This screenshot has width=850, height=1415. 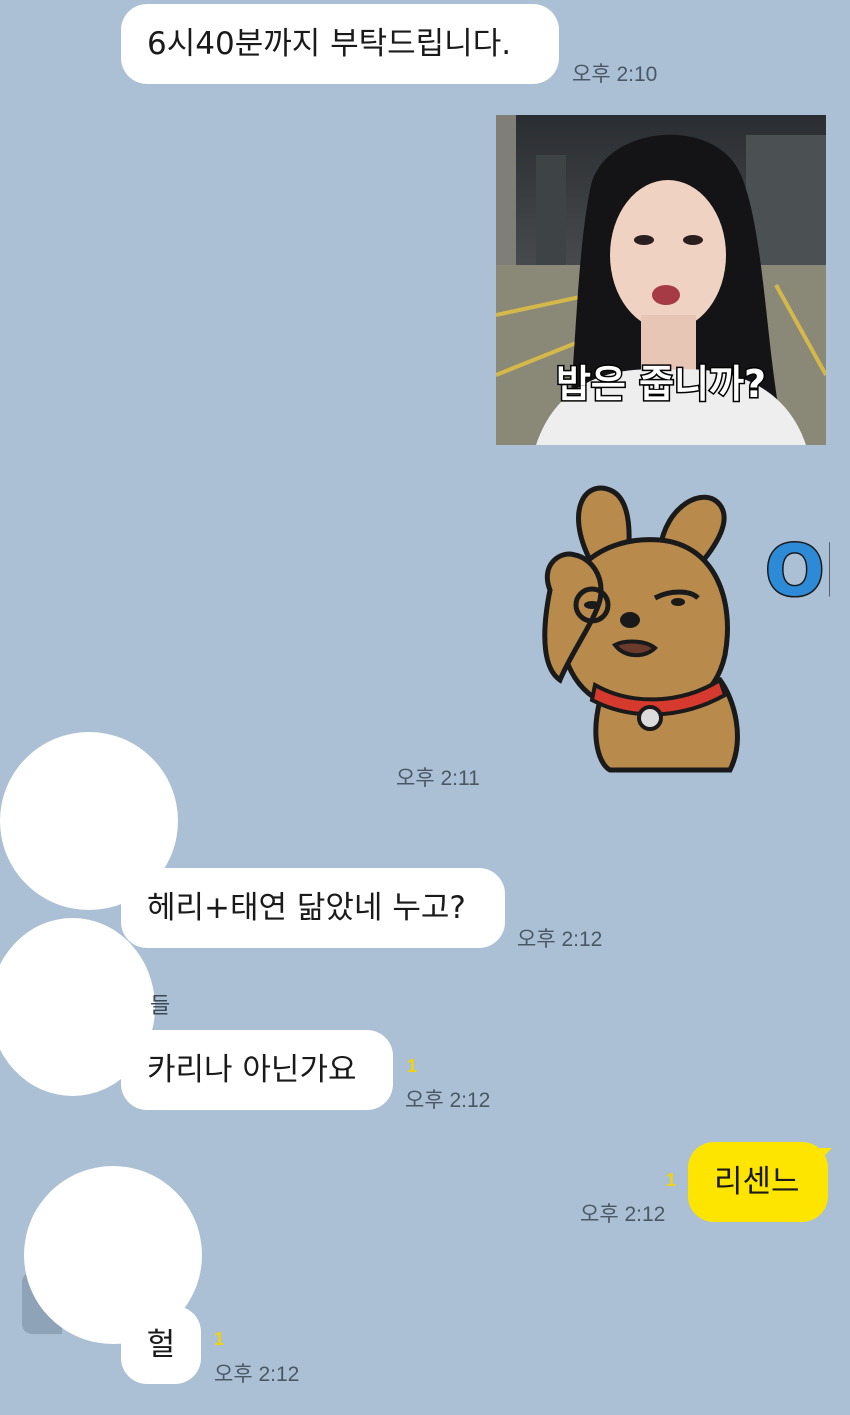 What do you see at coordinates (696, 629) in the screenshot?
I see `ok-dog-sticker-image: OK` at bounding box center [696, 629].